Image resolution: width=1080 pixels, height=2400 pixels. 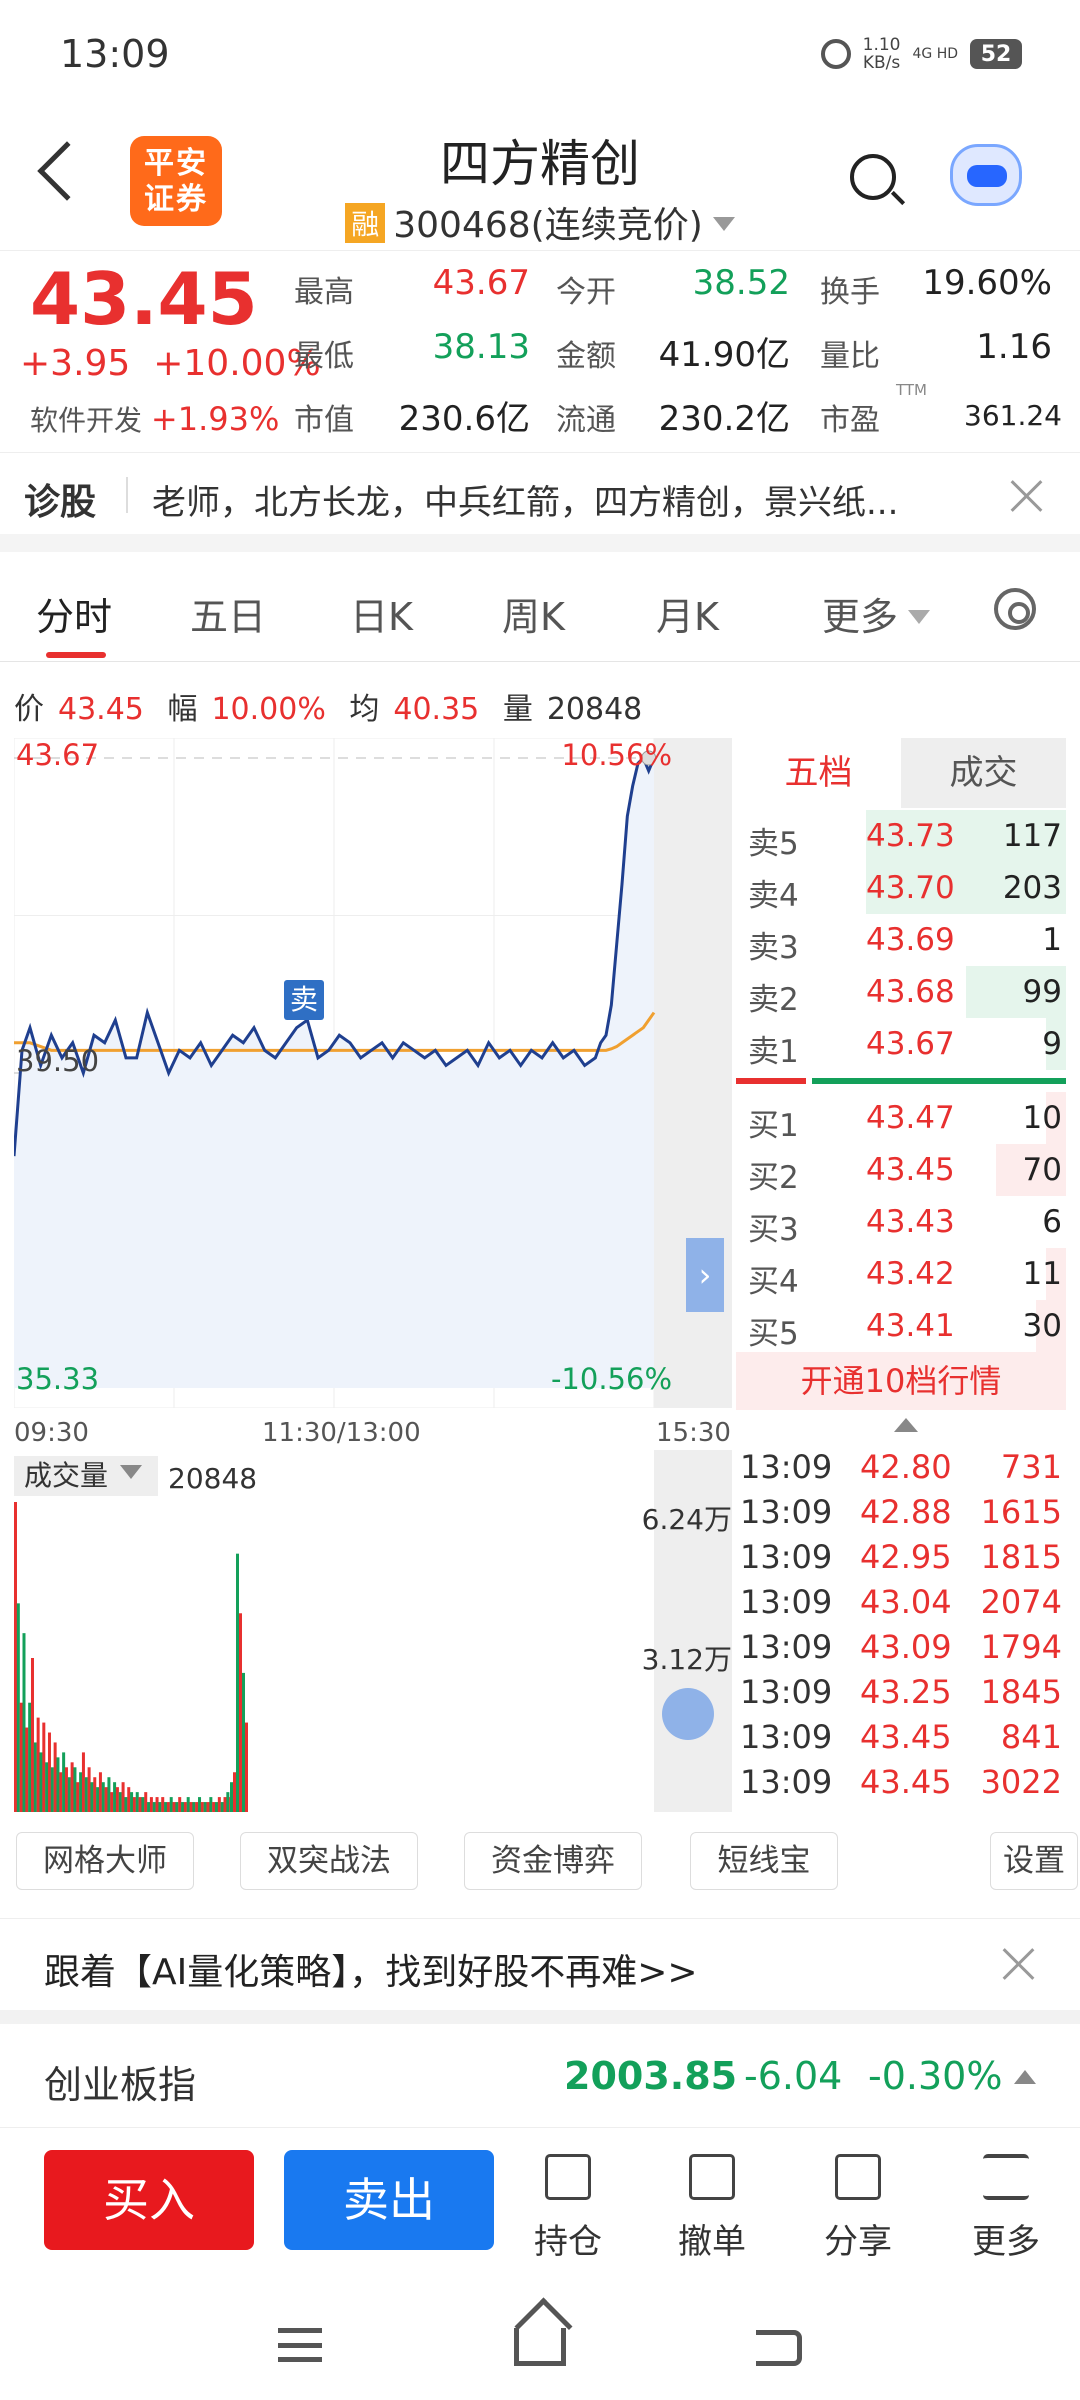 I want to click on tab-trades: 成交, so click(x=983, y=773).